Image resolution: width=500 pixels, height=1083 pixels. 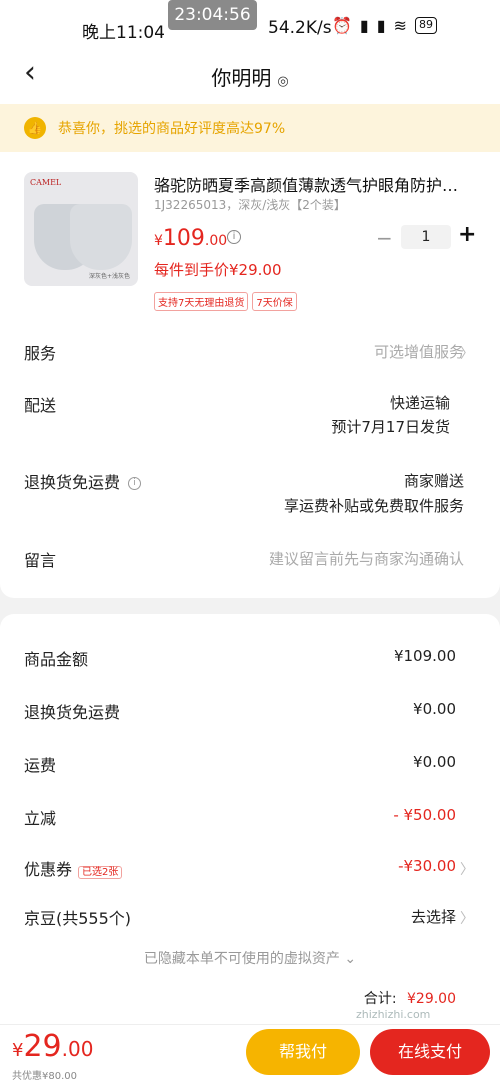 I want to click on product-spec: 1J32265013，深灰/浅灰【2个装】, so click(x=250, y=204).